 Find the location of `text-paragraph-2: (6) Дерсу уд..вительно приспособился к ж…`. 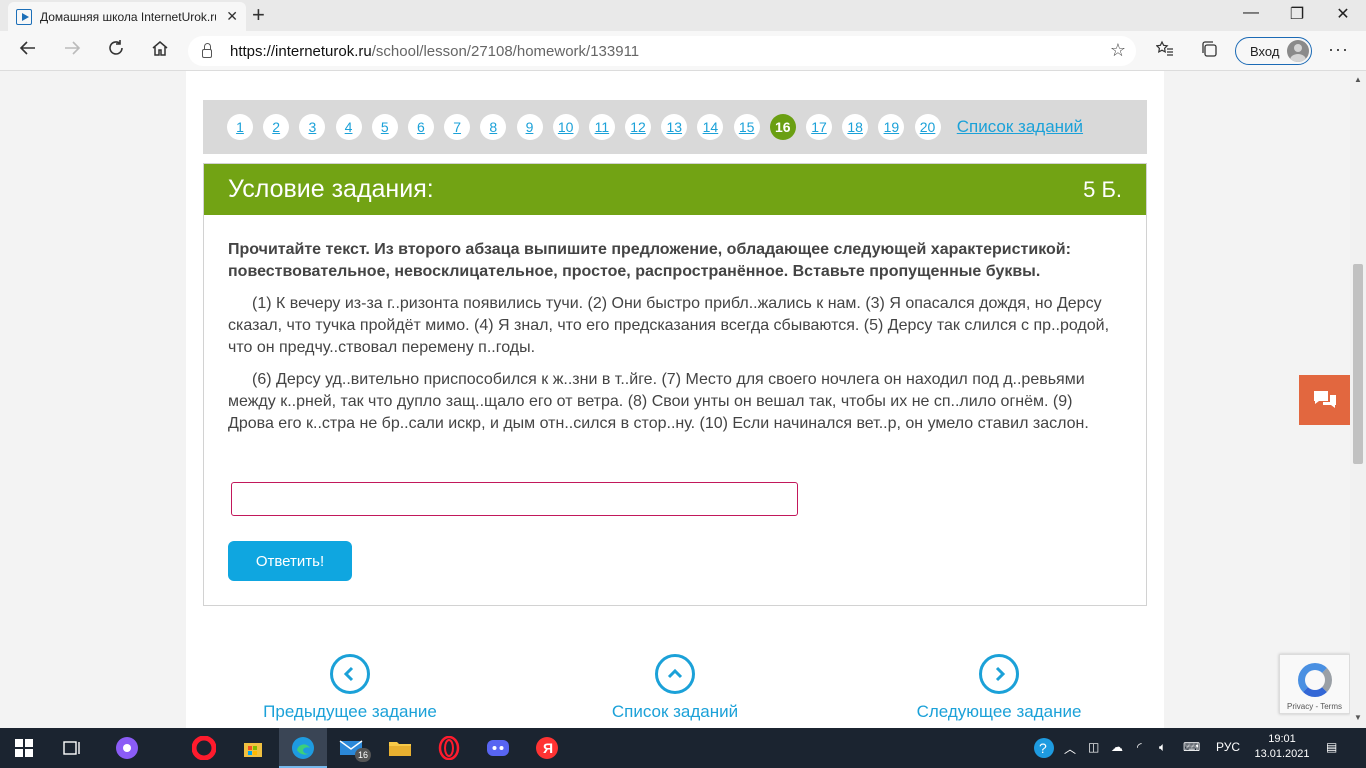

text-paragraph-2: (6) Дерсу уд..вительно приспособился к ж… is located at coordinates (658, 401).